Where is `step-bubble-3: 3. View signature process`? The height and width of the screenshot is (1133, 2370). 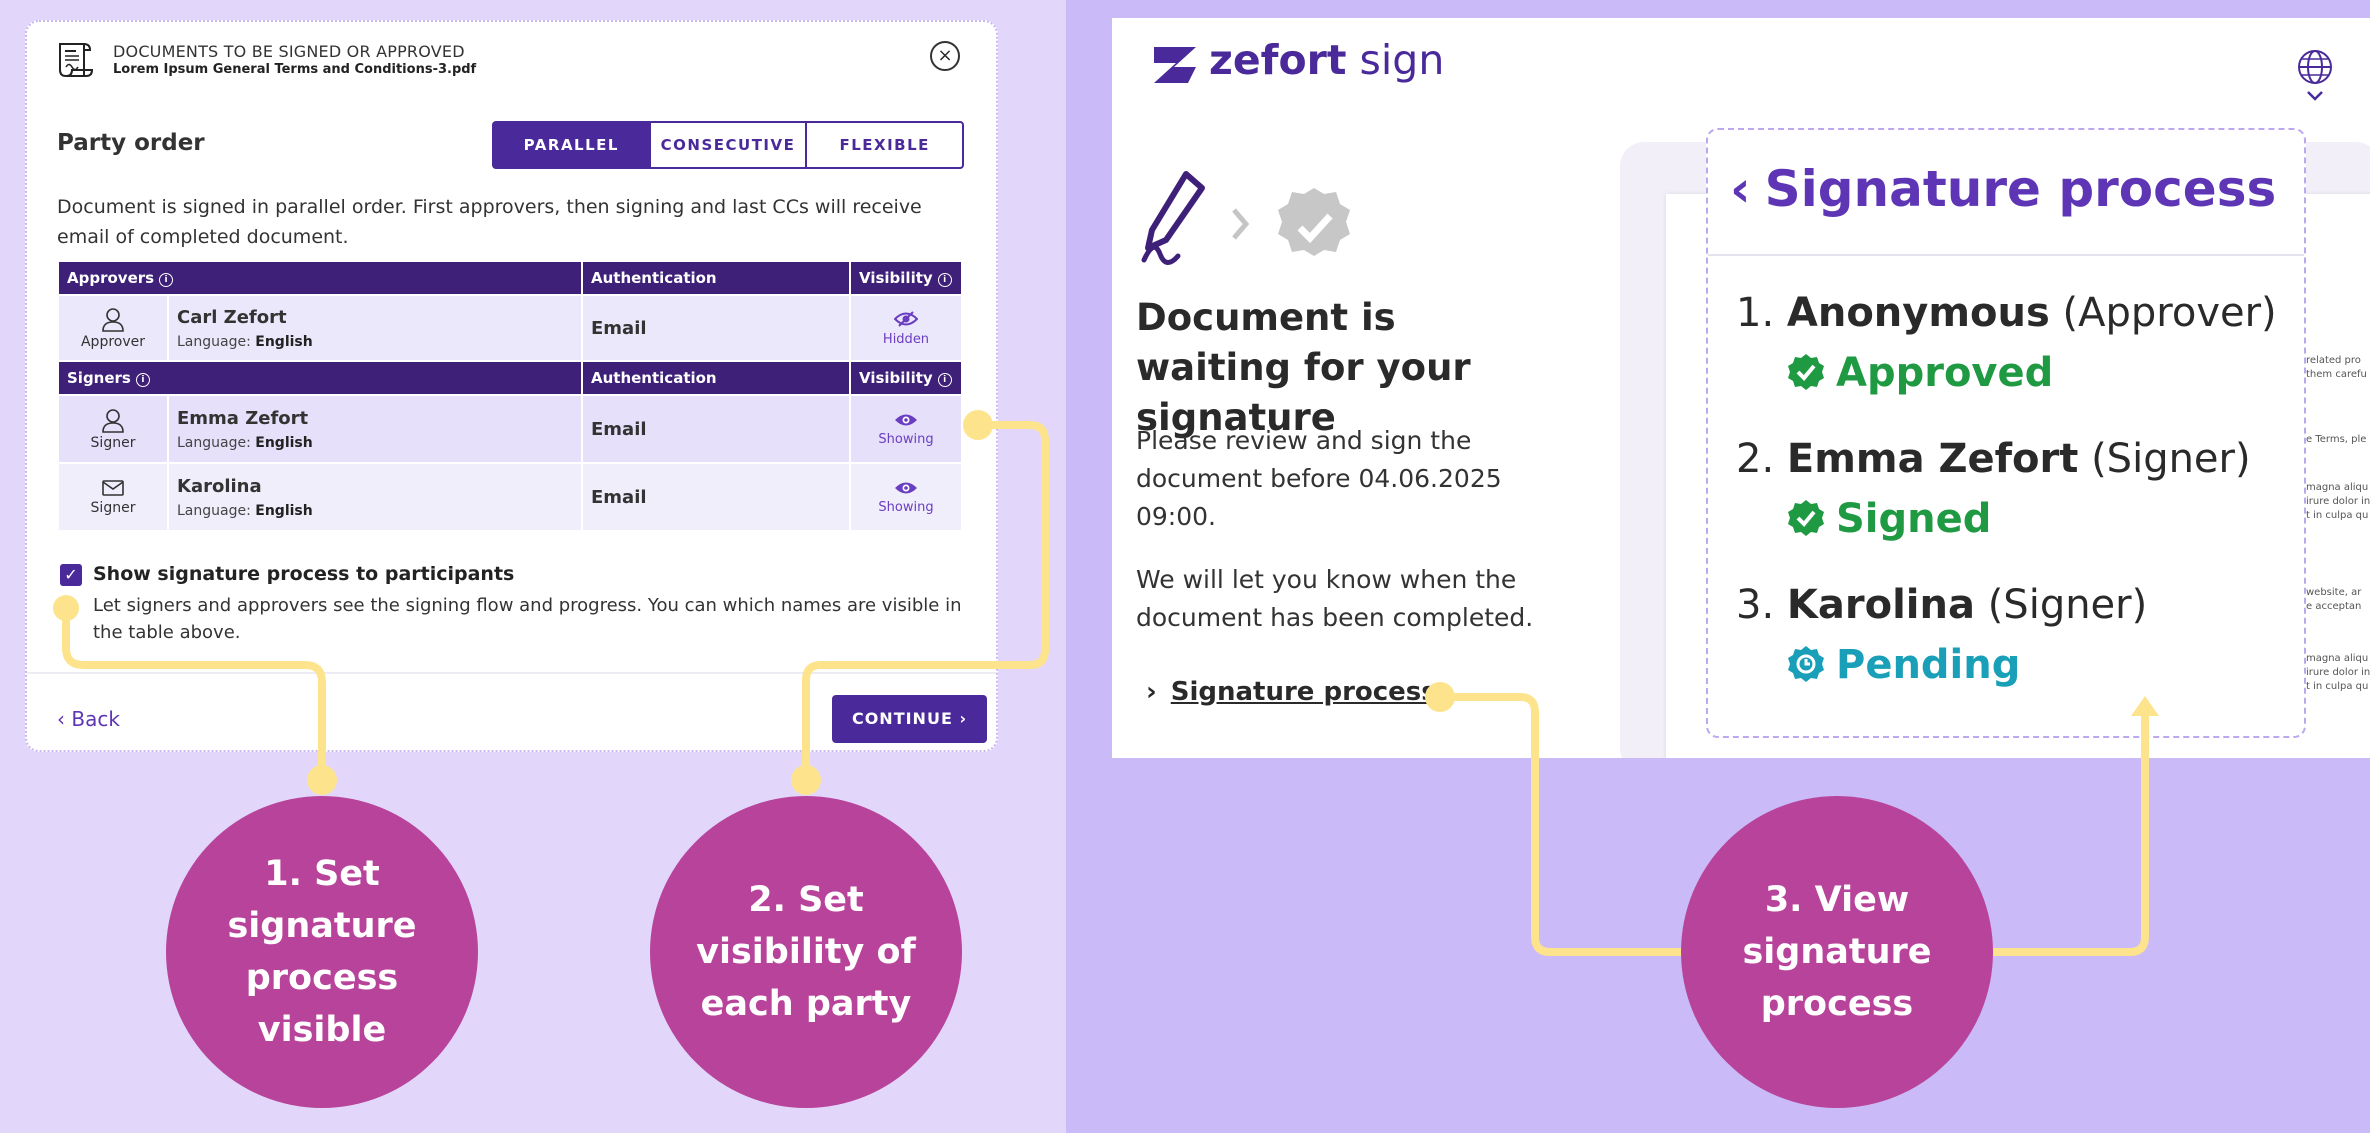 step-bubble-3: 3. View signature process is located at coordinates (1837, 952).